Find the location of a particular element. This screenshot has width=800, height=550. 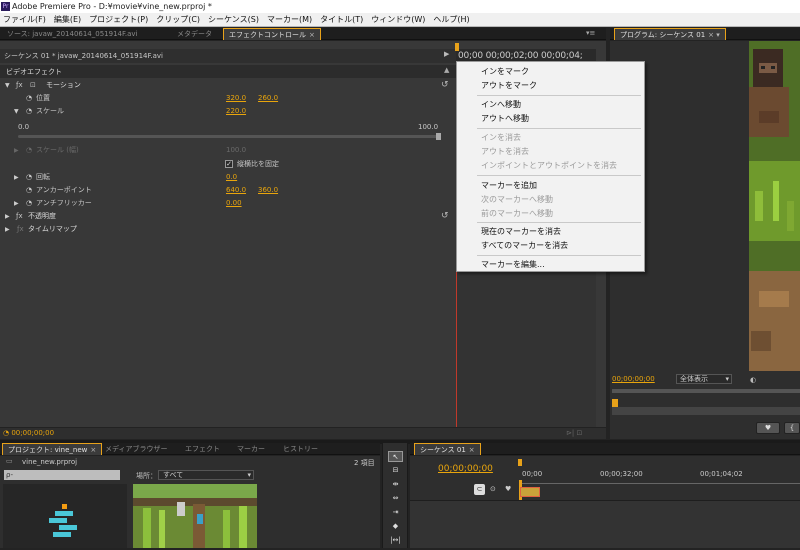

program-scrubber is located at coordinates (706, 391).